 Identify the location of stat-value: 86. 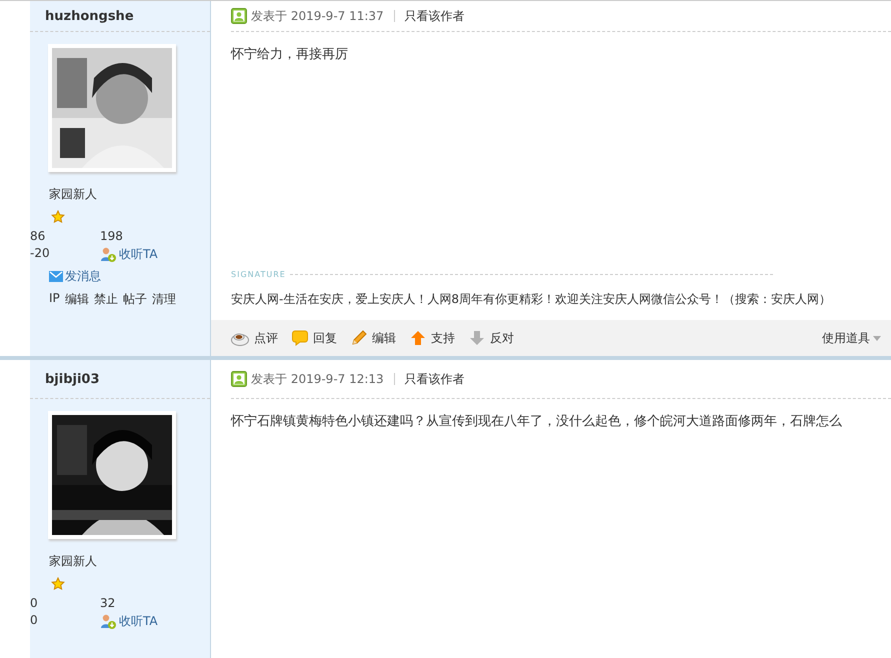
(38, 236).